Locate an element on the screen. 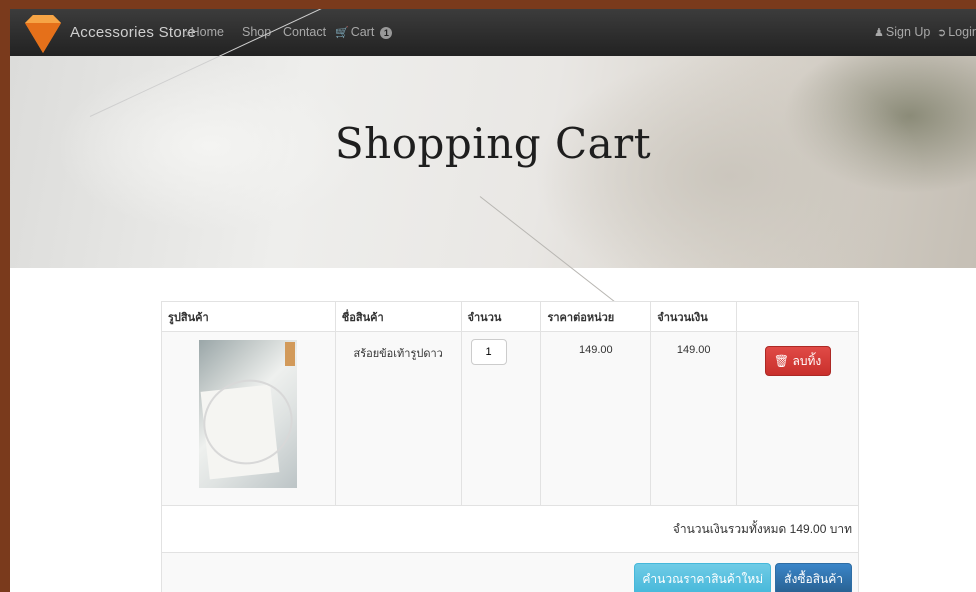 Image resolution: width=976 pixels, height=592 pixels. cart-count-badge: 1 is located at coordinates (386, 32).